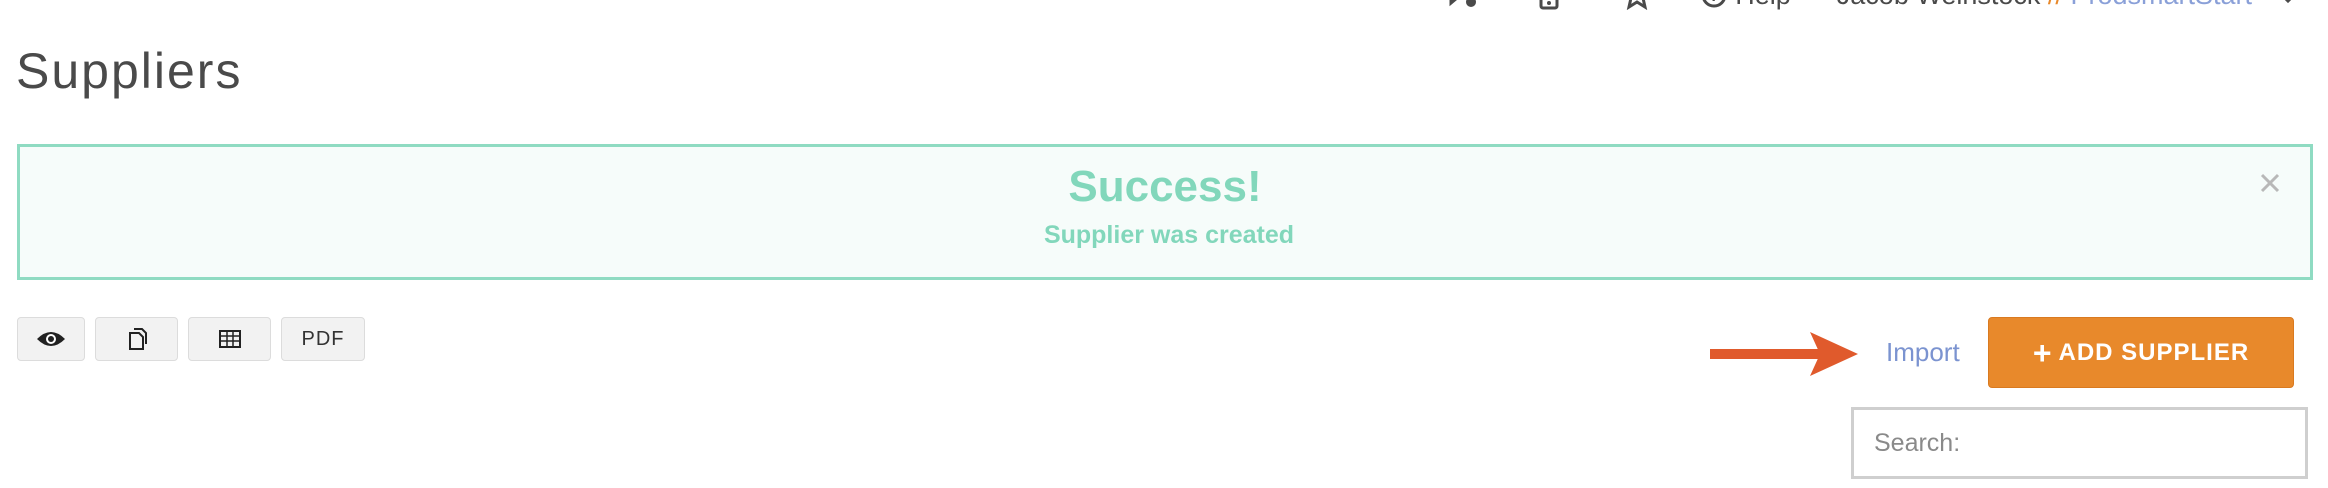 This screenshot has width=2328, height=488. I want to click on page-title: Suppliers, so click(129, 71).